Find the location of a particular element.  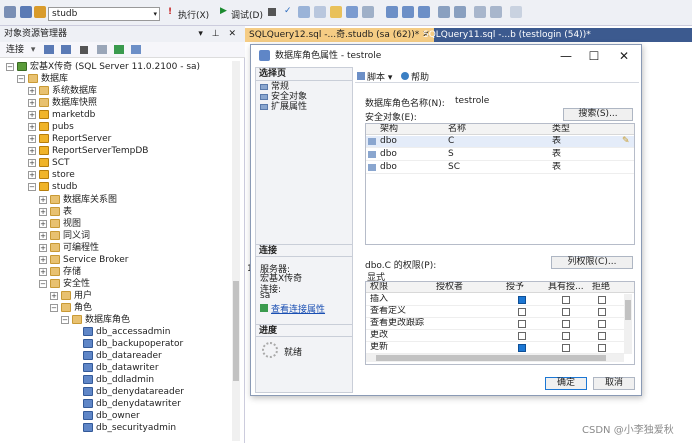

refresh-icon is located at coordinates (118, 49).